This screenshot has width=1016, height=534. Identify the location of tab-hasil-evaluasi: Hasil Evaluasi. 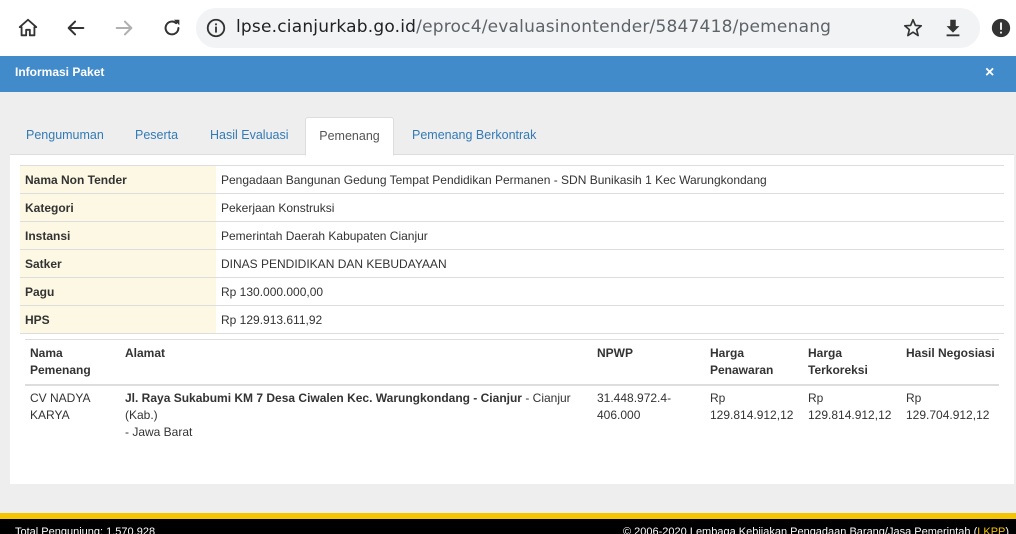
(249, 136).